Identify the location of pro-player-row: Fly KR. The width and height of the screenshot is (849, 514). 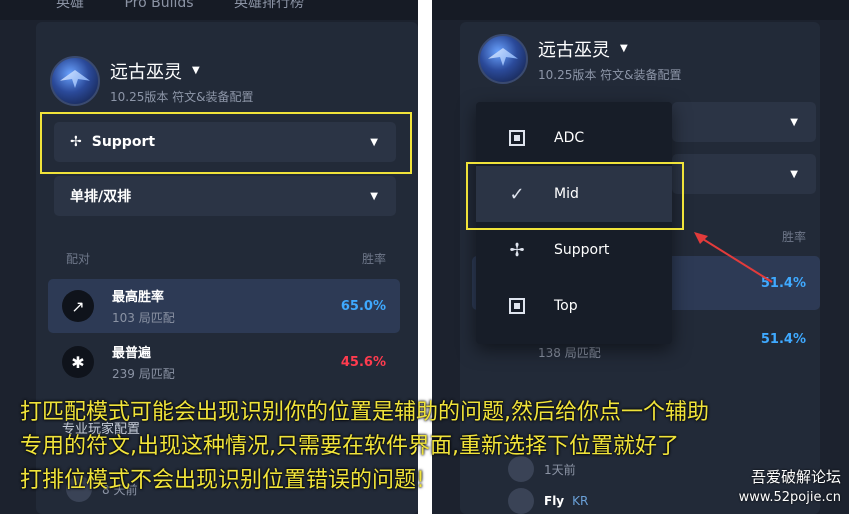
(548, 501).